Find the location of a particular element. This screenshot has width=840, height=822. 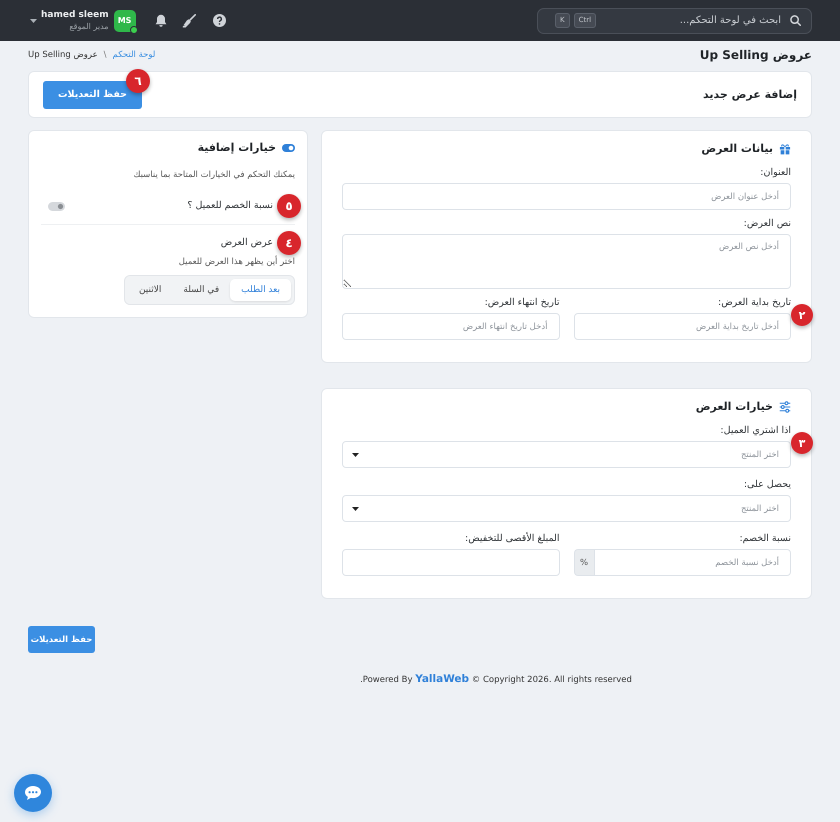

field-label: العنوان: is located at coordinates (775, 173).